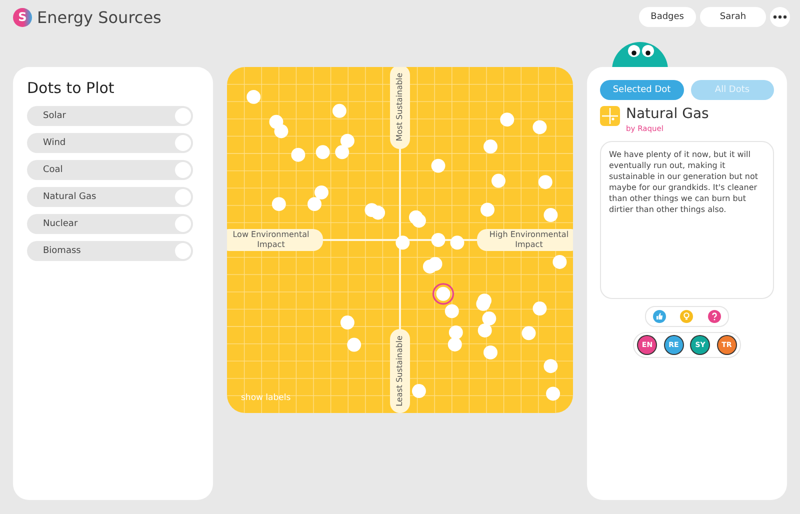 This screenshot has width=800, height=514. Describe the element at coordinates (400, 108) in the screenshot. I see `axis-label: Most Sustainable` at that location.